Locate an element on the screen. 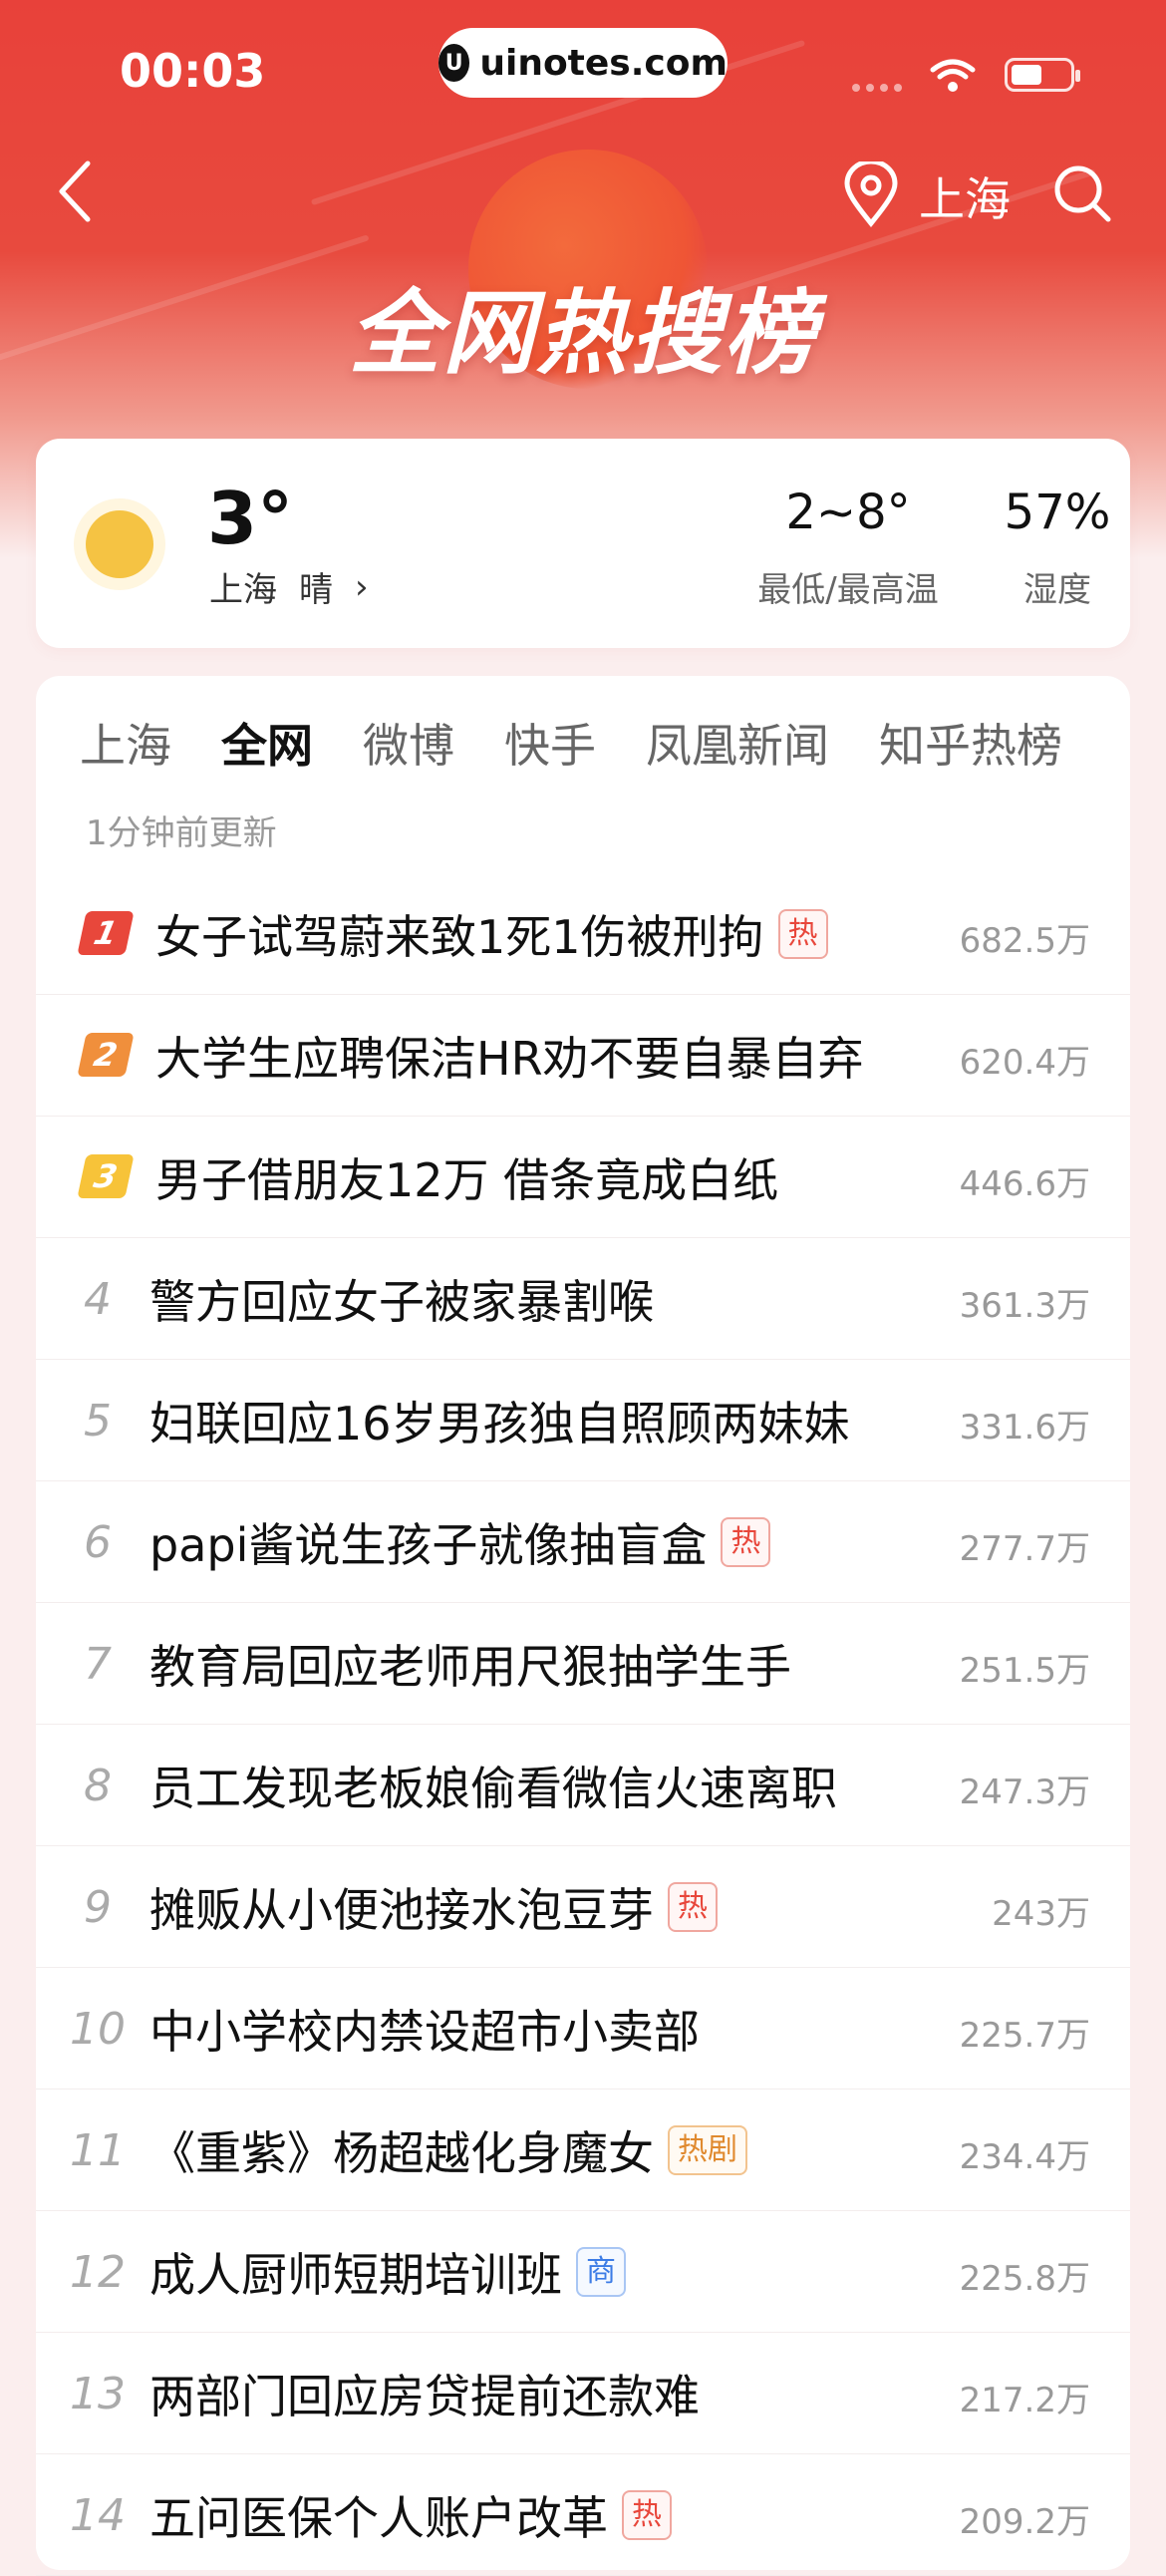 The width and height of the screenshot is (1166, 2576). heat-count: 331.6万 is located at coordinates (1024, 1428).